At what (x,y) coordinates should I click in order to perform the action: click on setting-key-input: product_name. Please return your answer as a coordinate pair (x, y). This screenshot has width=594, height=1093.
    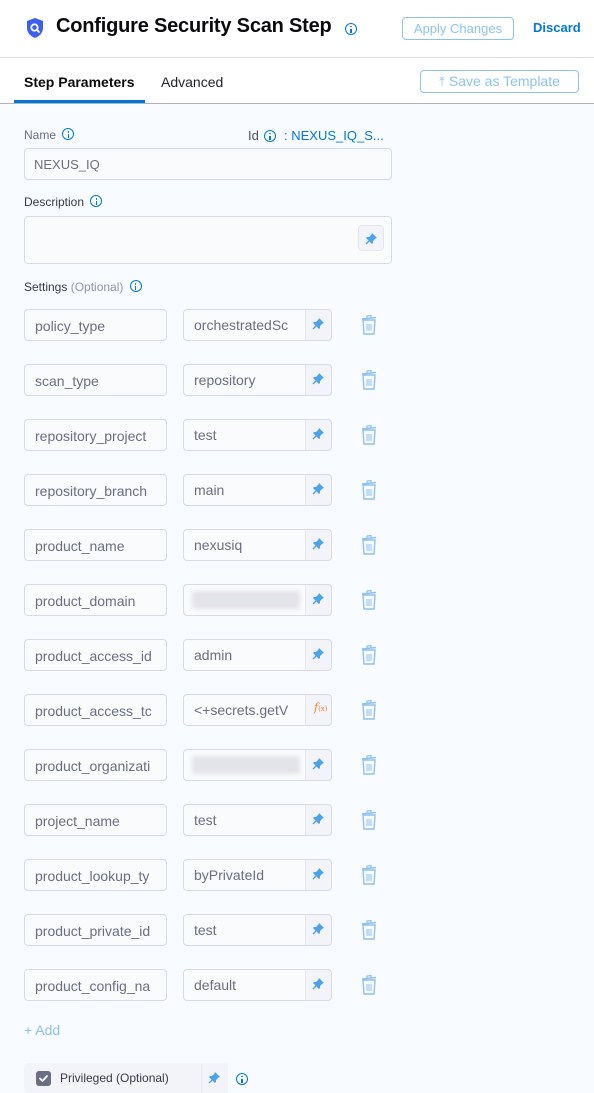
    Looking at the image, I should click on (95, 545).